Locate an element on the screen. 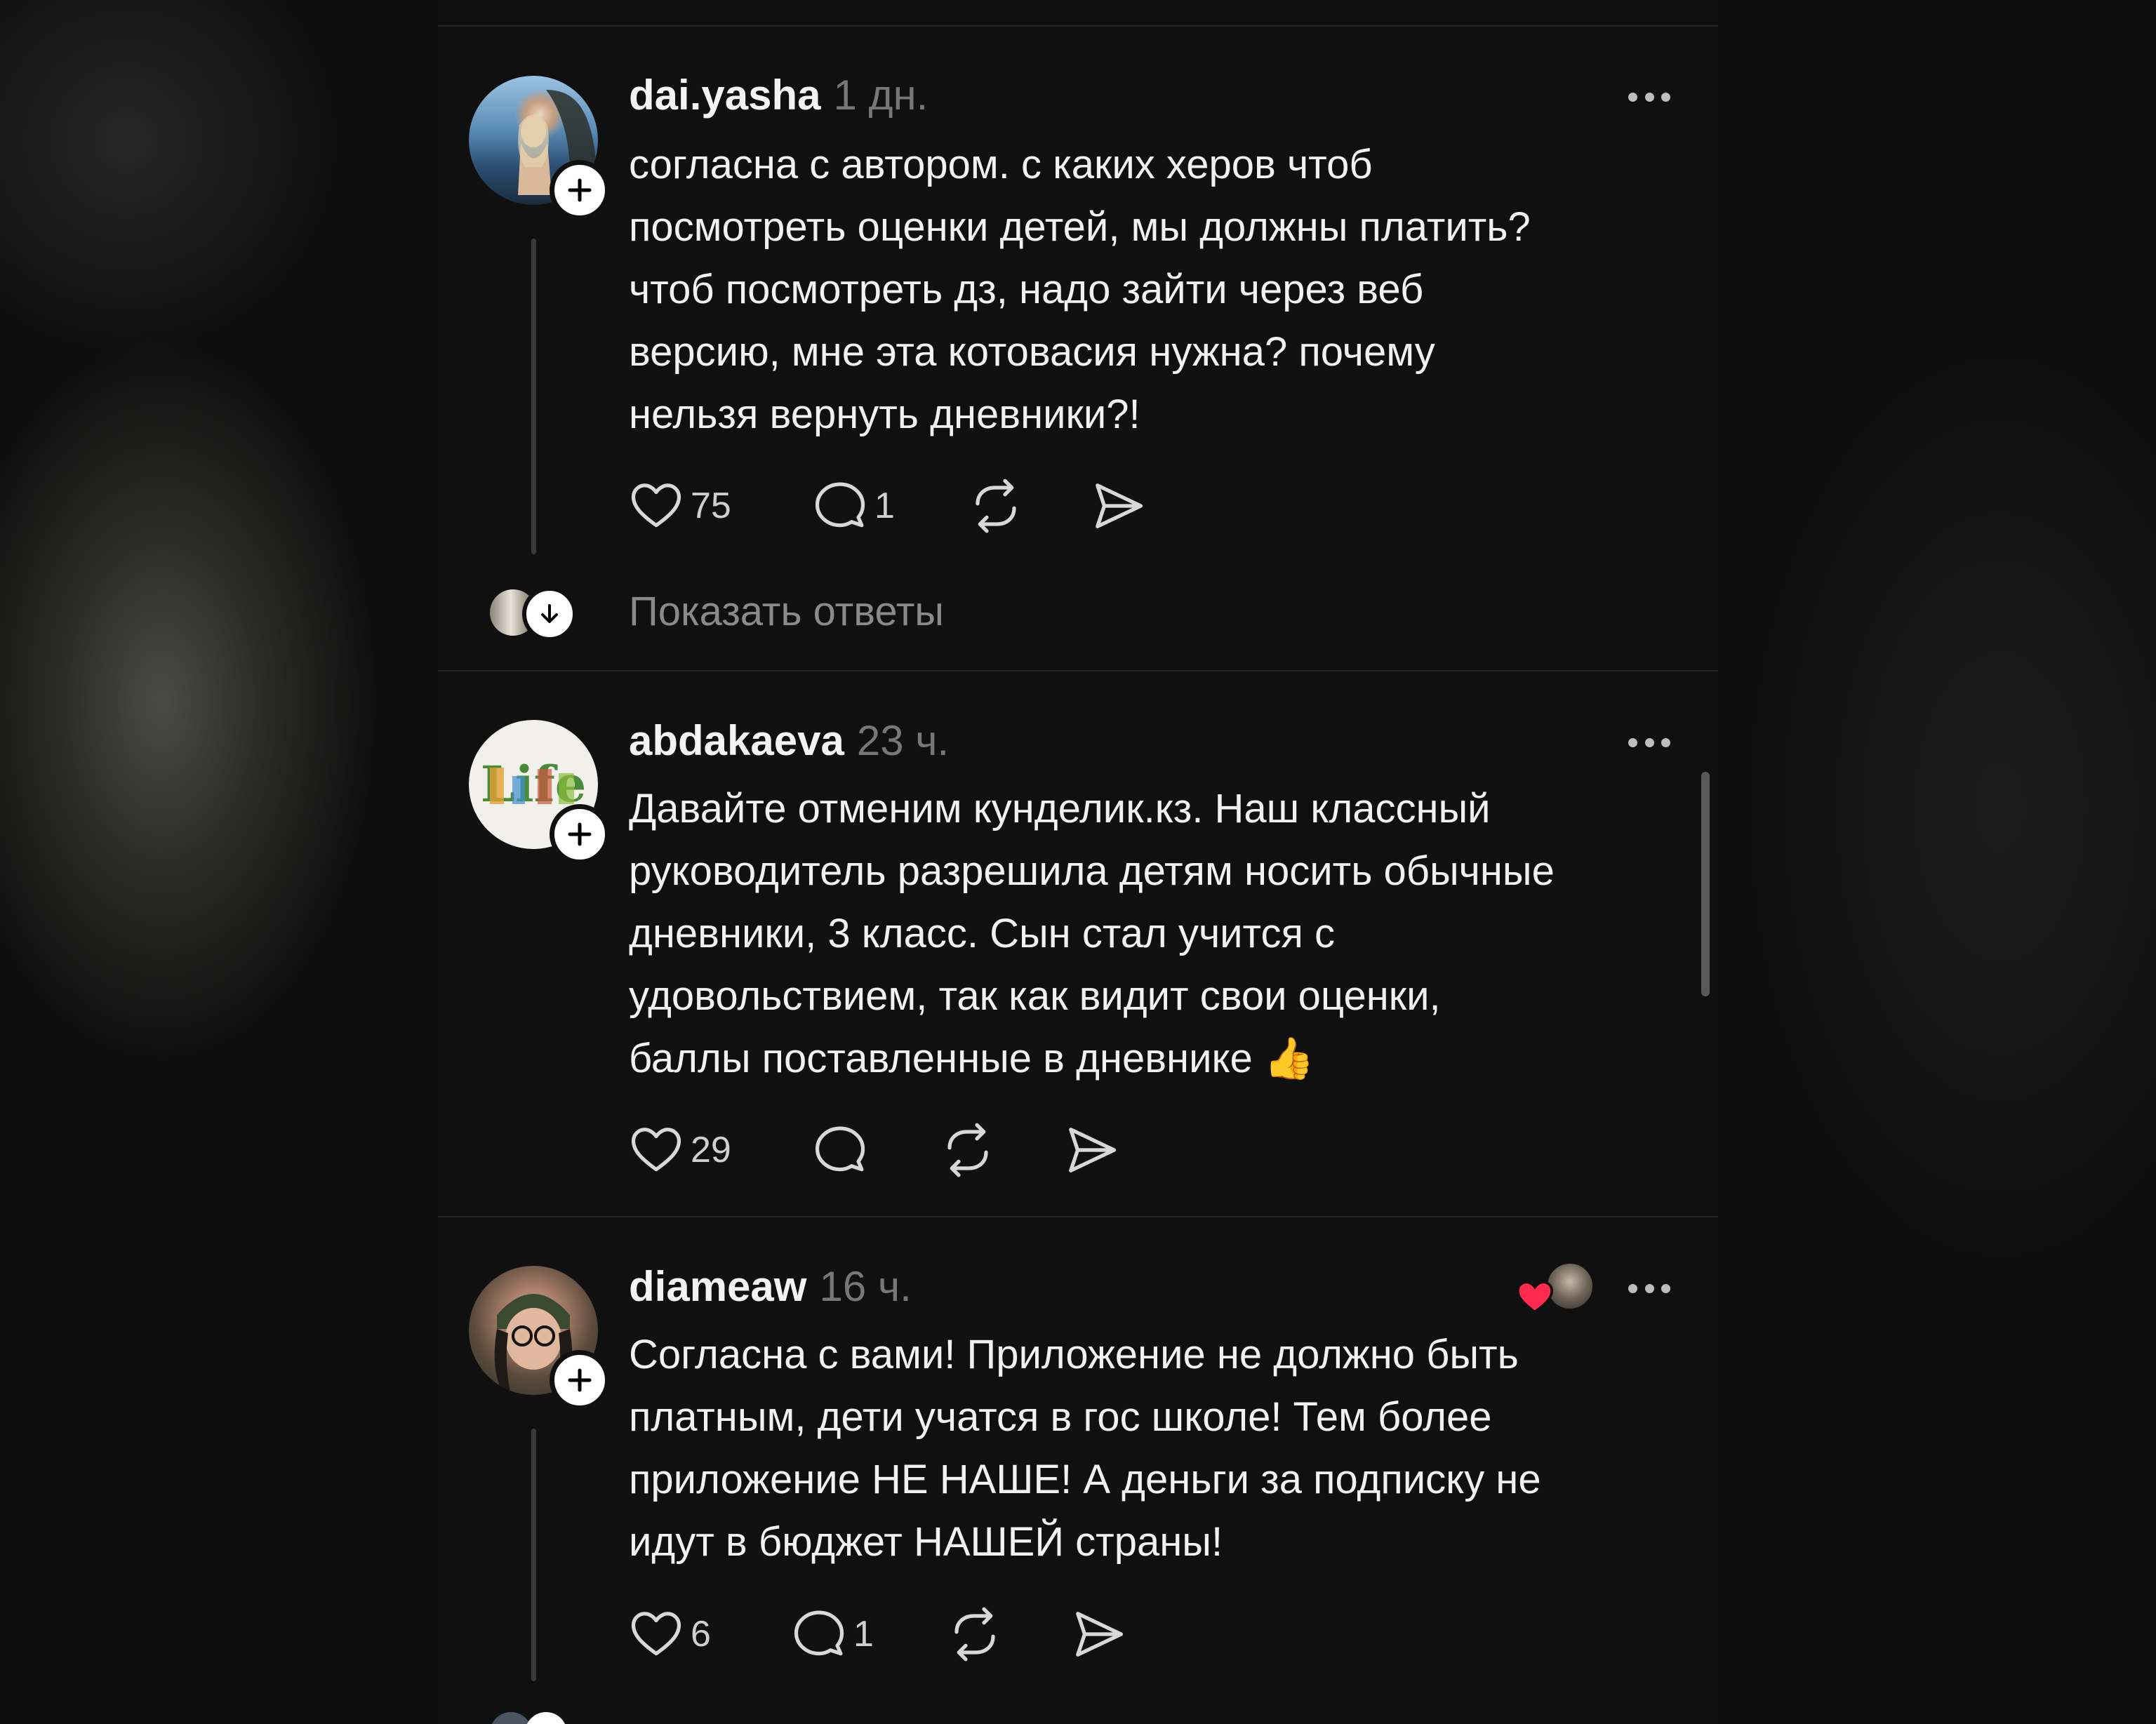  post-header: abdakaeva 23 ч. is located at coordinates (789, 741).